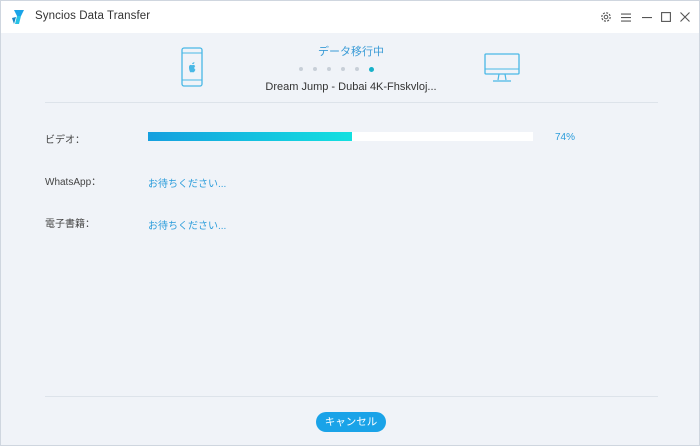 The image size is (700, 446). I want to click on gear-icon, so click(606, 17).